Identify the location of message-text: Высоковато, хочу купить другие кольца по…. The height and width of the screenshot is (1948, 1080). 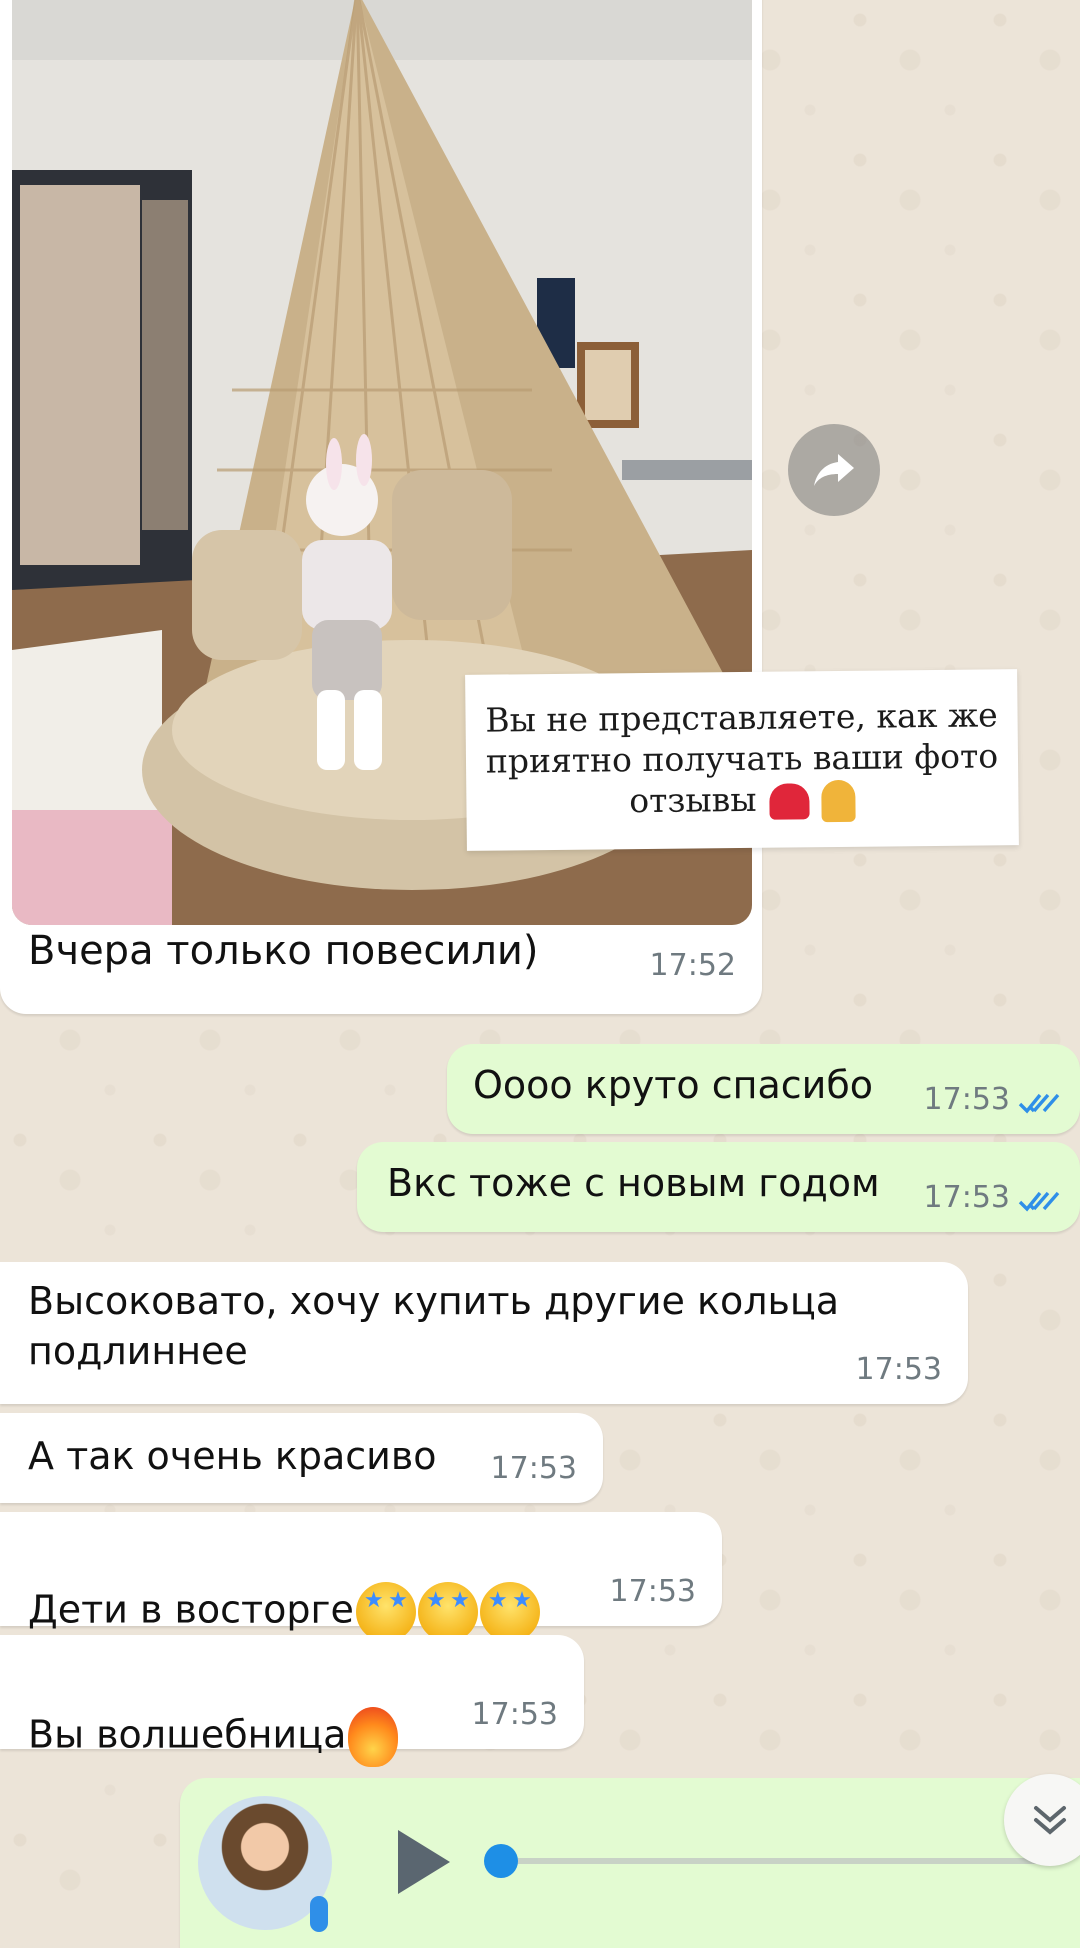
(434, 1326).